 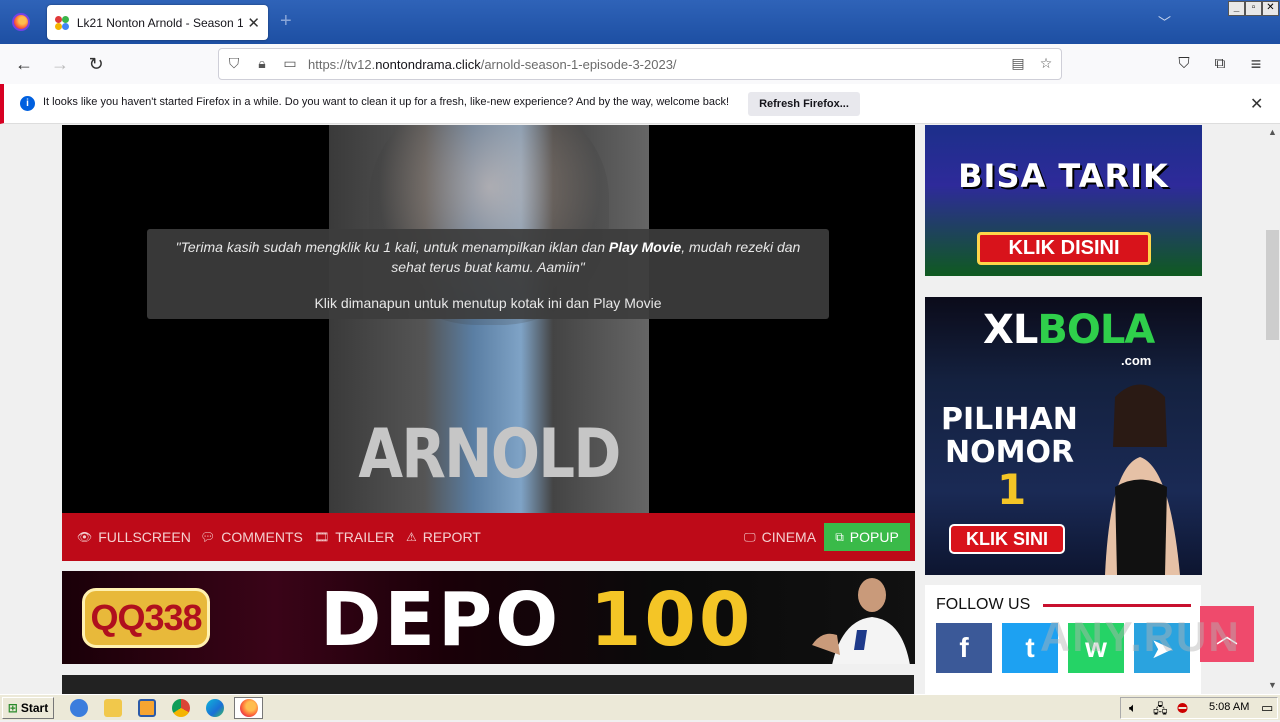 I want to click on comment-bubble-icon: 💬︎, so click(x=208, y=537).